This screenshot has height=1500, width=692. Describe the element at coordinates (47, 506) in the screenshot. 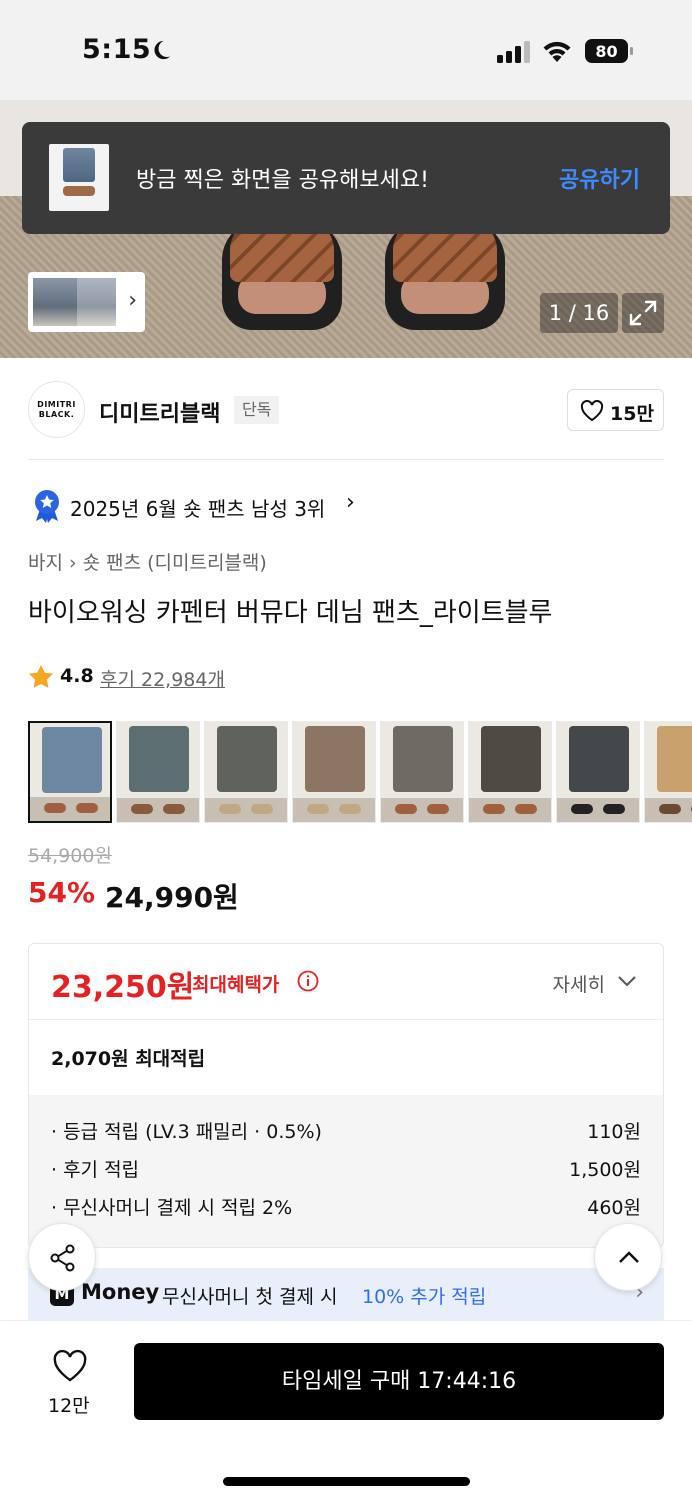

I see `ranking-badge-icon` at that location.